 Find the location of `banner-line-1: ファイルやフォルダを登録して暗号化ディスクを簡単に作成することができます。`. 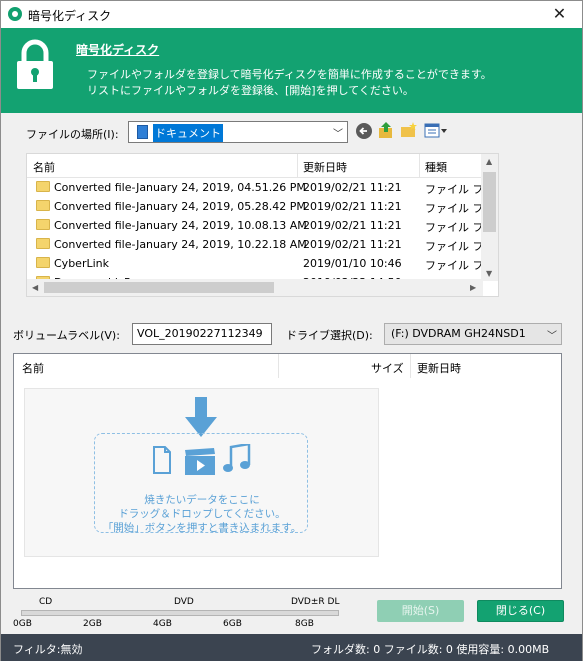

banner-line-1: ファイルやフォルダを登録して暗号化ディスクを簡単に作成することができます。 is located at coordinates (289, 74).